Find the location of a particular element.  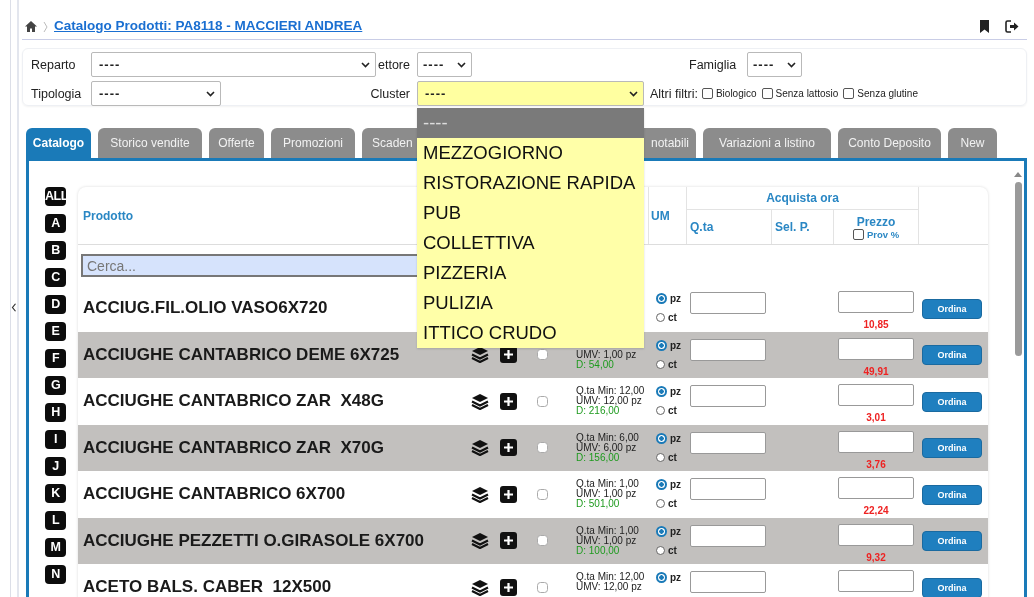

product-name: ACETO BALS. CABER 12X500 is located at coordinates (207, 587).